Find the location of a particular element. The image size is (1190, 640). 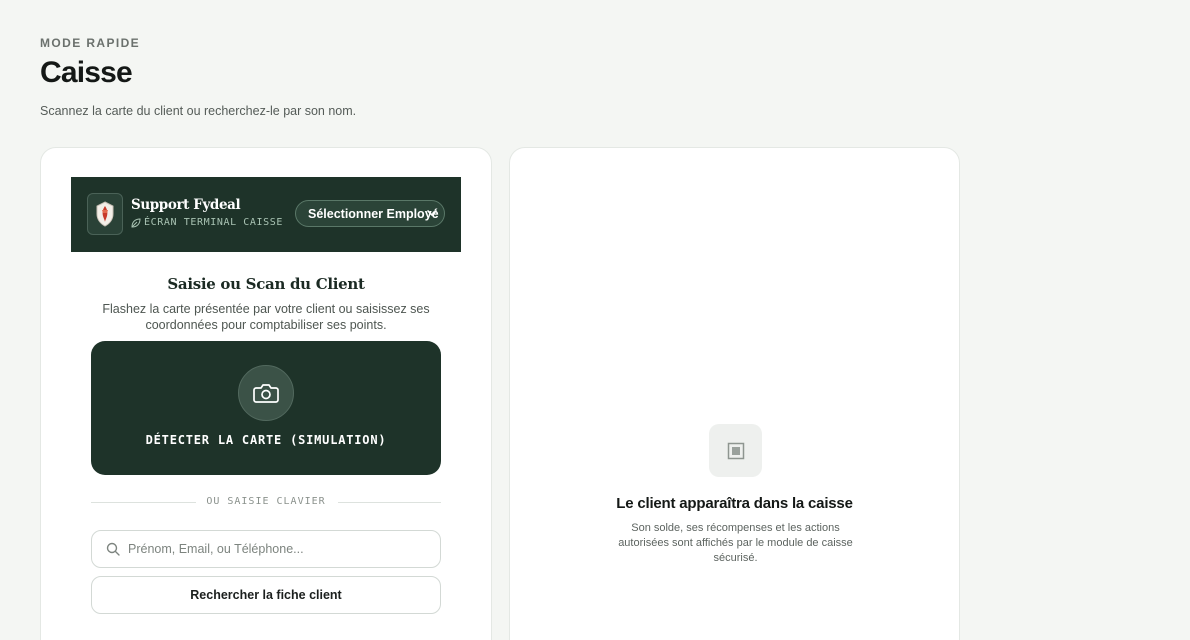

detect-card-button: DÉTECTER LA CARTE (SIMULATION) is located at coordinates (266, 408).